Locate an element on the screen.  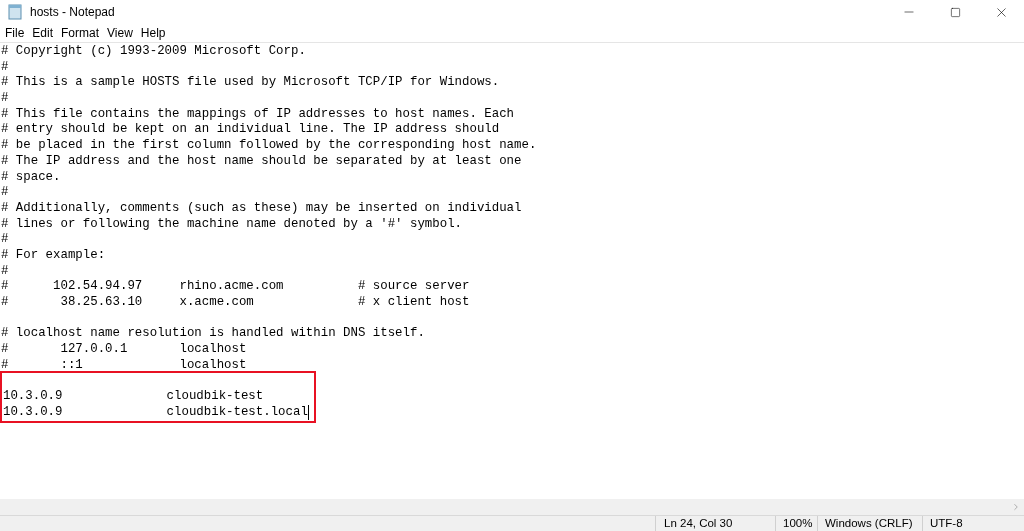
menu-item: Help is located at coordinates (153, 33).